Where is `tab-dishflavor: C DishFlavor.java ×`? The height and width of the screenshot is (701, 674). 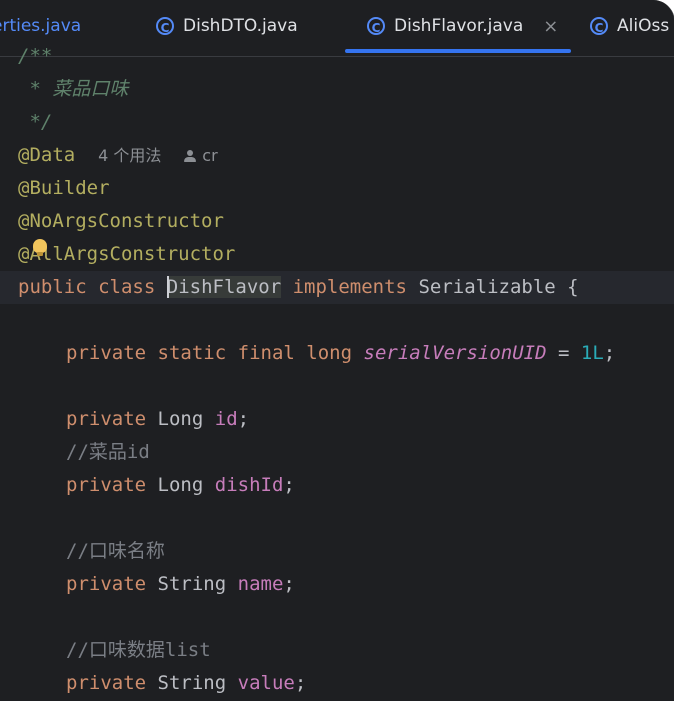
tab-dishflavor: C DishFlavor.java × is located at coordinates (462, 26).